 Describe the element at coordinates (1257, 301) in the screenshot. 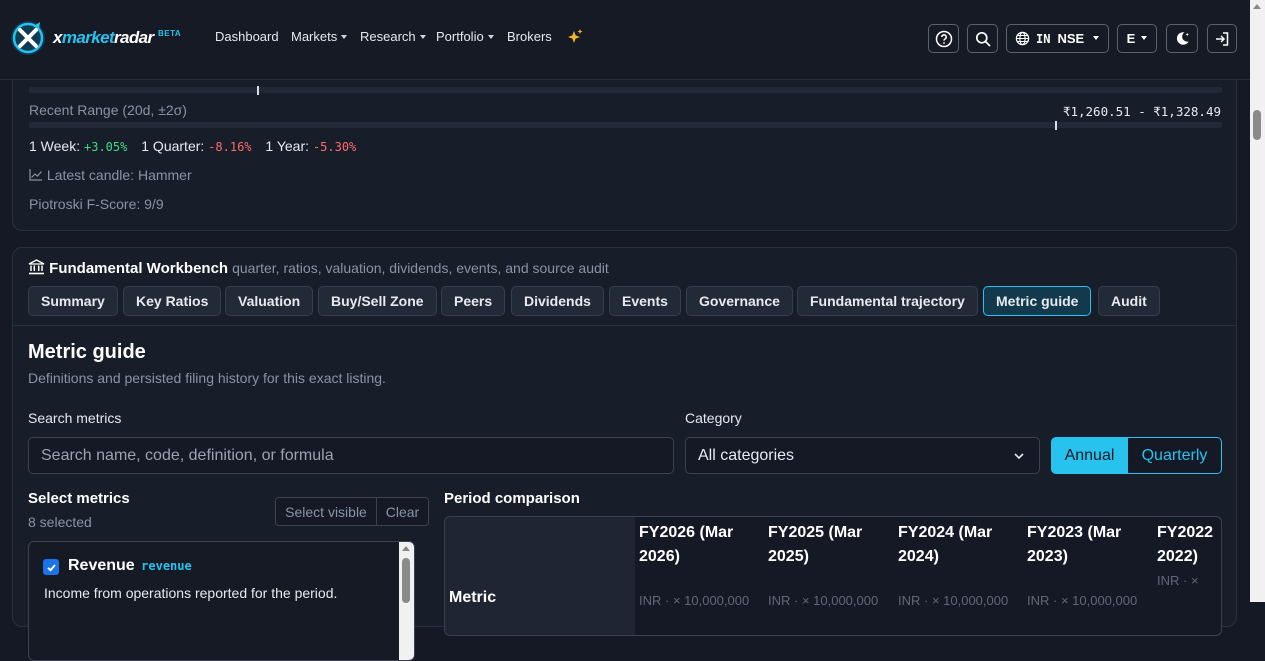

I see `page-scrollbar` at that location.